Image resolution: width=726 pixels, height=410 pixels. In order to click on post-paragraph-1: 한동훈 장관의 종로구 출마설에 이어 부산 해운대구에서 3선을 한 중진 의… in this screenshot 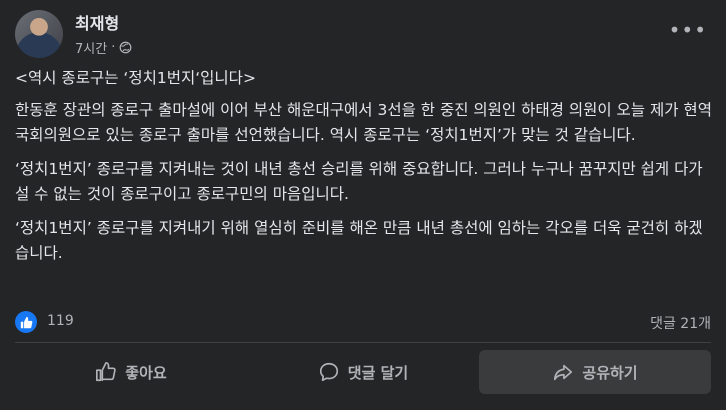, I will do `click(363, 122)`.